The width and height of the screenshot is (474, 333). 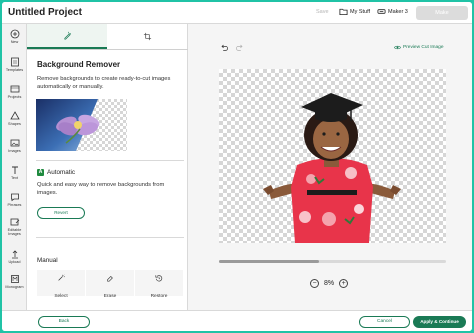 I want to click on erase-tool-button: Erase, so click(x=110, y=284).